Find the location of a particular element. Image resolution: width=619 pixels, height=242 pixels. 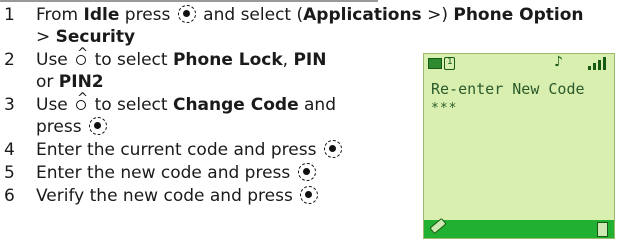

step-text: Enter the new code and press is located at coordinates (177, 173).